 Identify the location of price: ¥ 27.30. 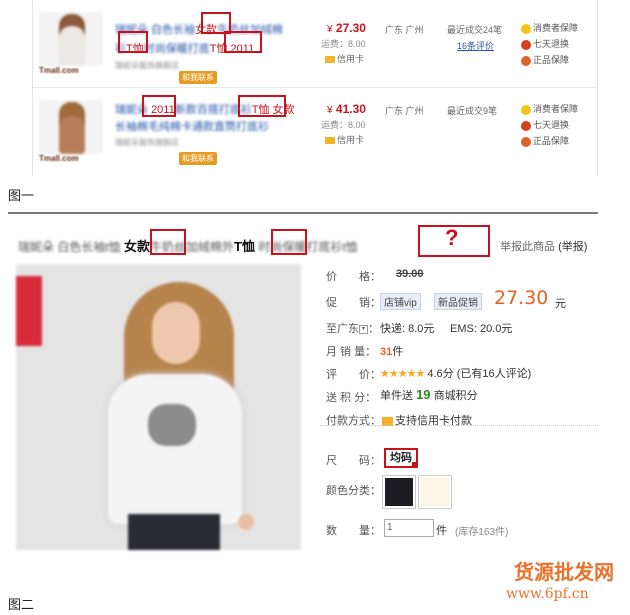
(346, 28).